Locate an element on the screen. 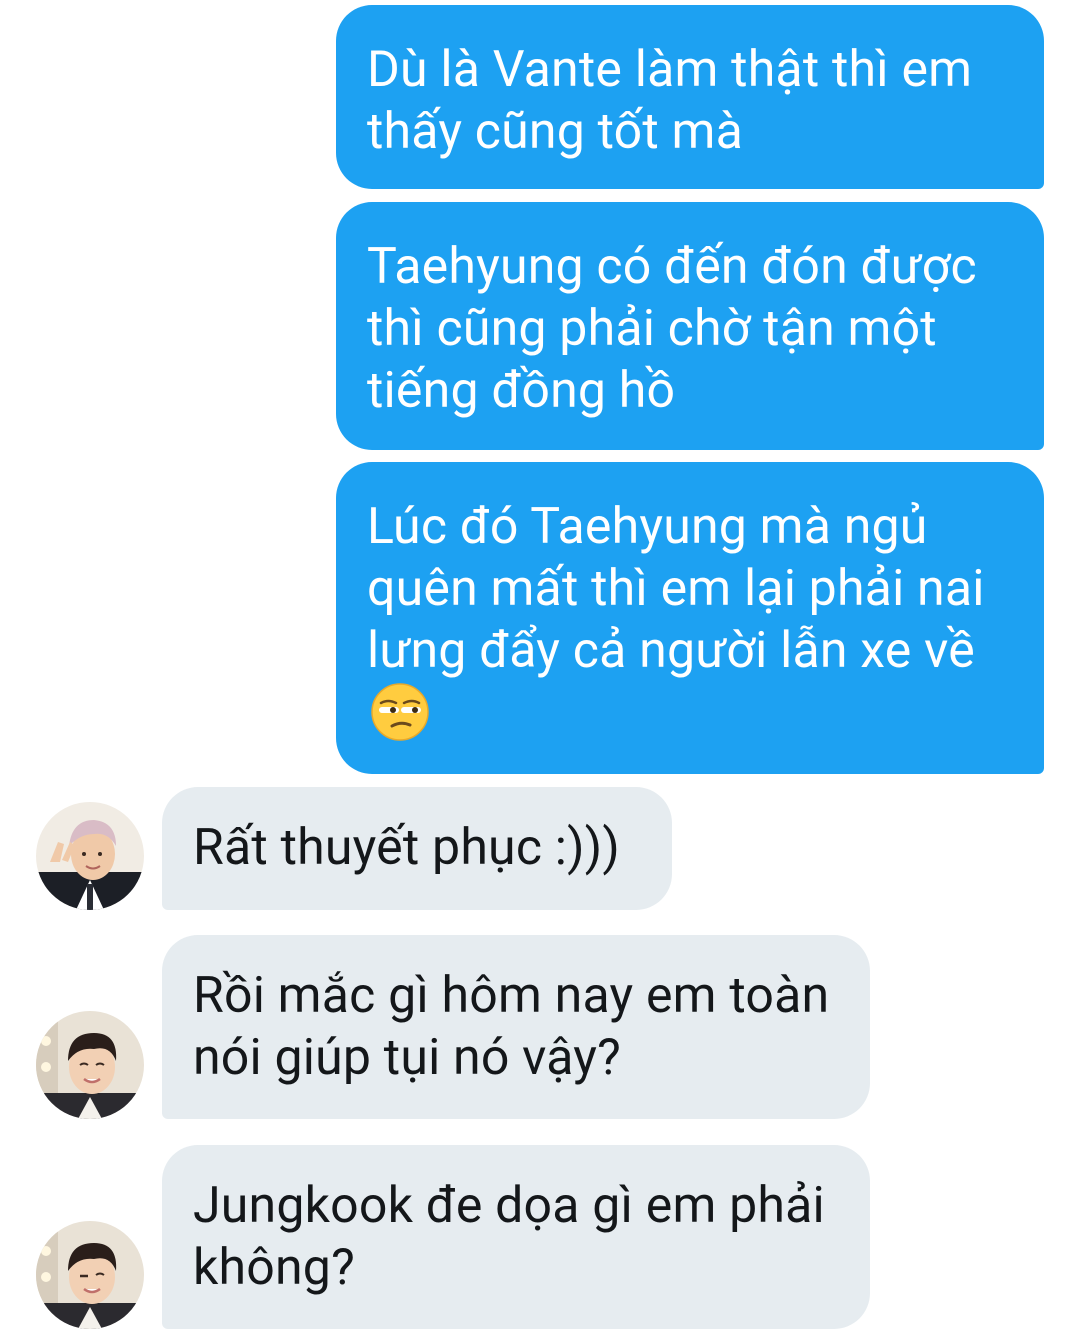  message-text: Jungkook đe dọa gì em phải không? is located at coordinates (509, 1237).